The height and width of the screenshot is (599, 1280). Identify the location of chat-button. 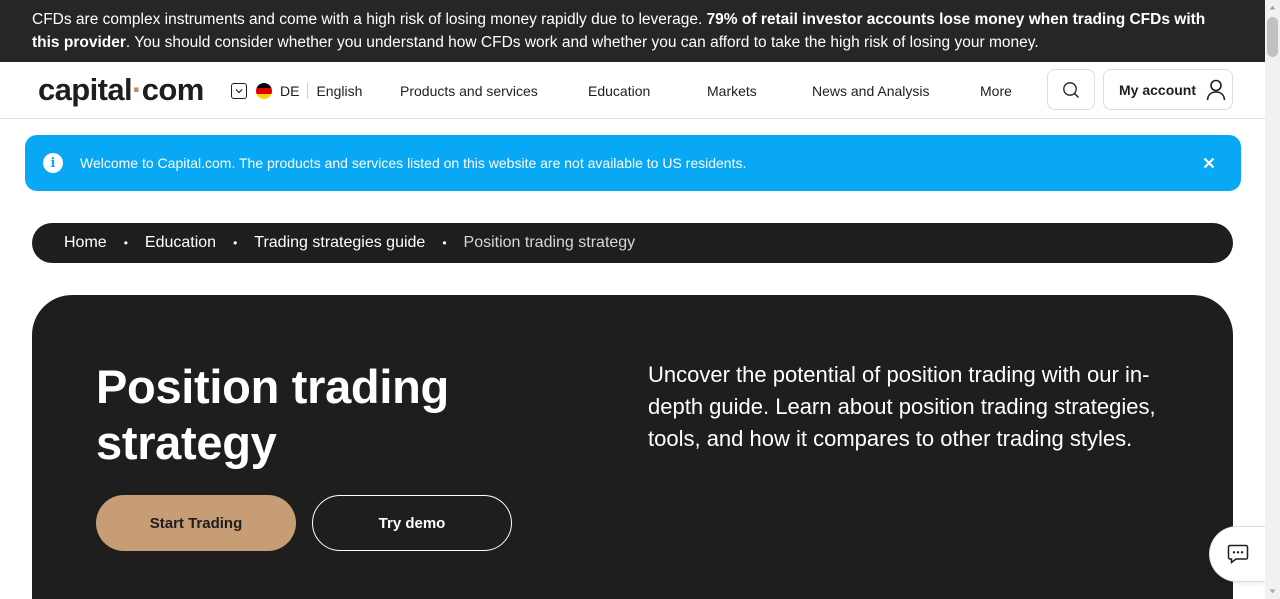
(1237, 554).